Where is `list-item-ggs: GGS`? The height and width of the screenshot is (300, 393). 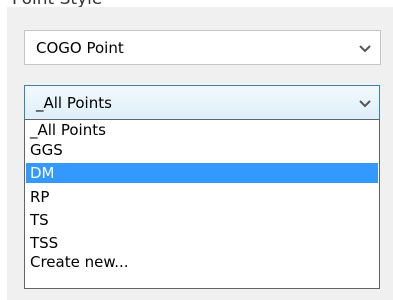
list-item-ggs: GGS is located at coordinates (202, 150).